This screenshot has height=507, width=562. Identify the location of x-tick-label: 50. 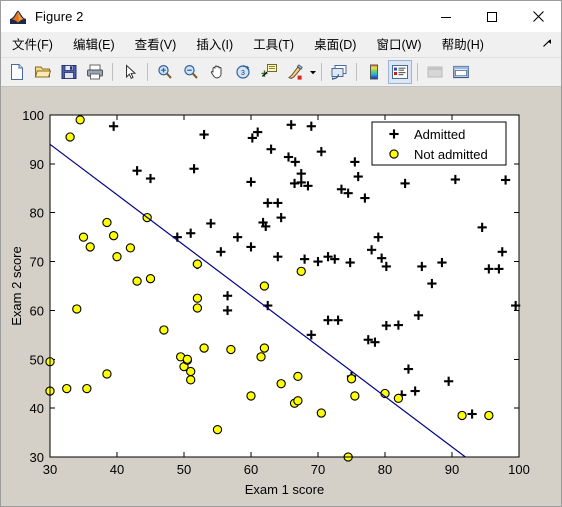
(184, 469).